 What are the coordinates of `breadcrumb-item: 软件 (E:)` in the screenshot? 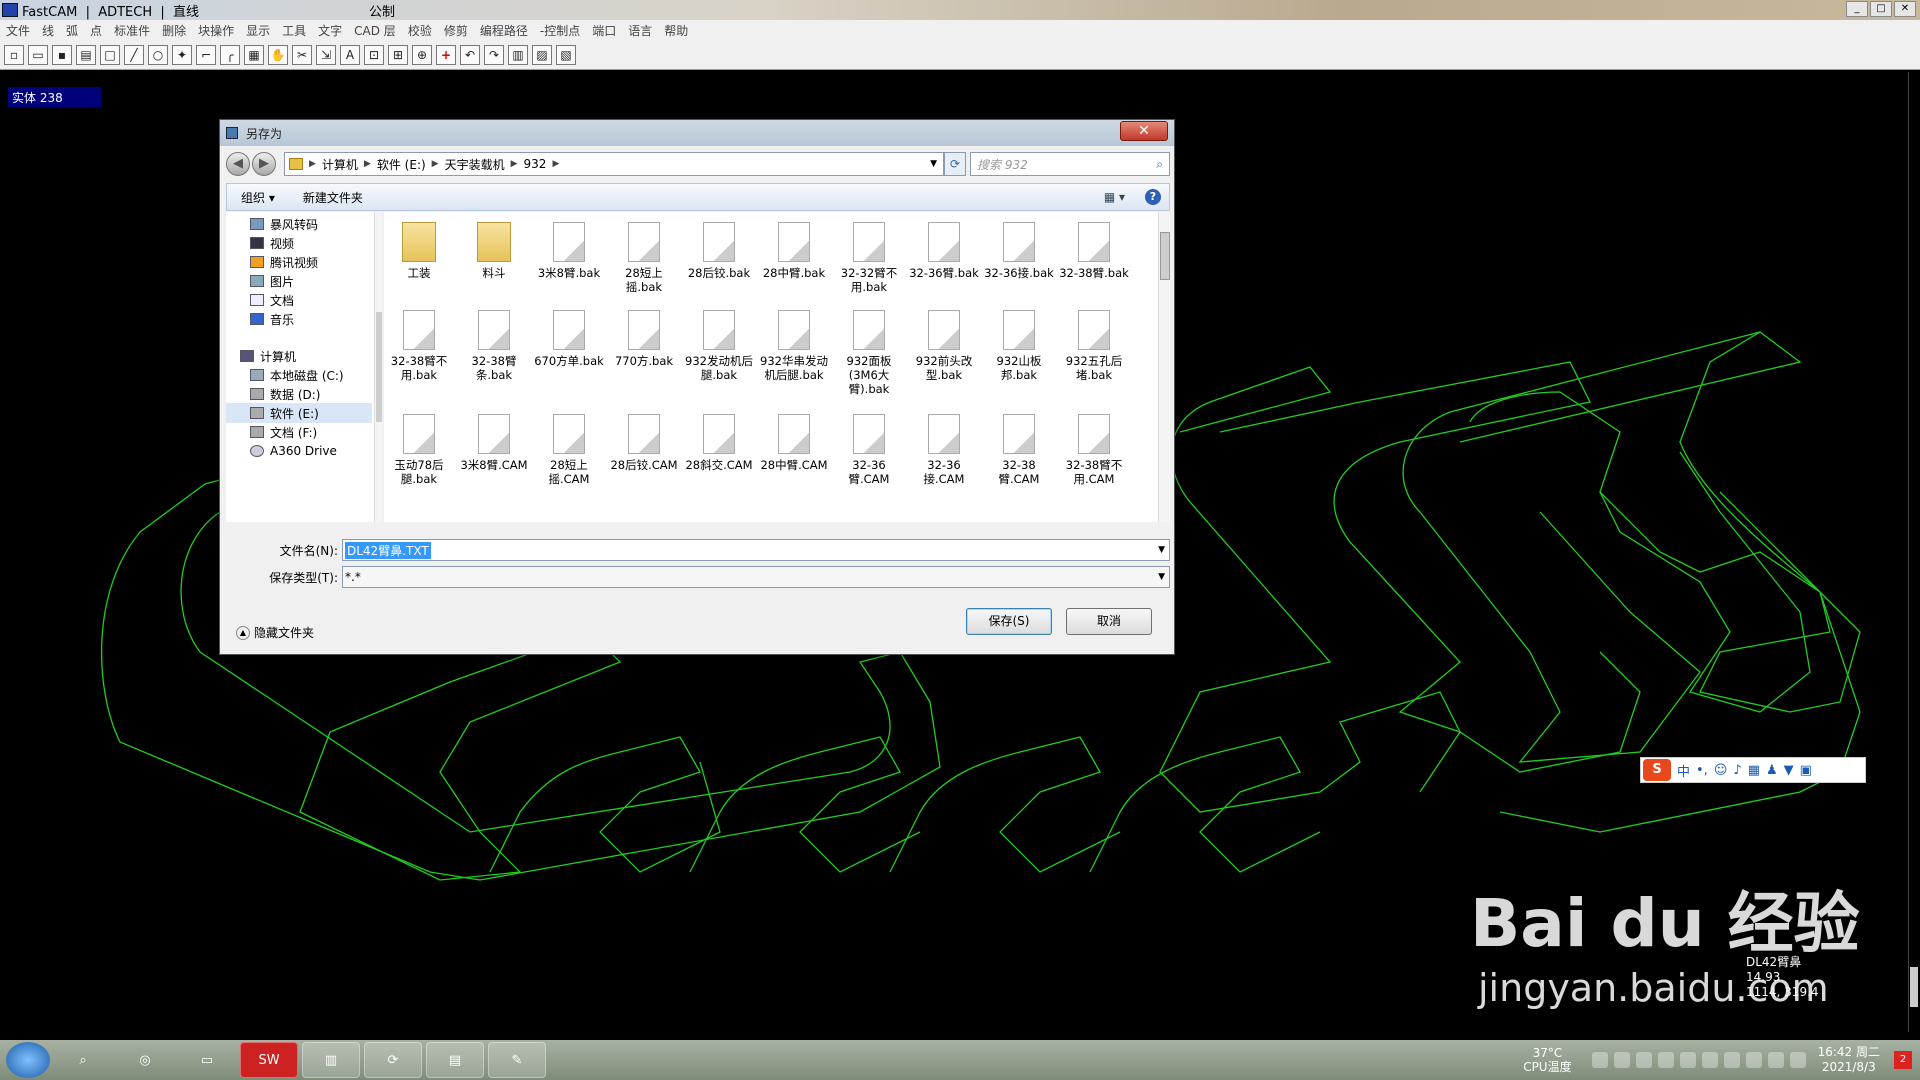 It's located at (401, 164).